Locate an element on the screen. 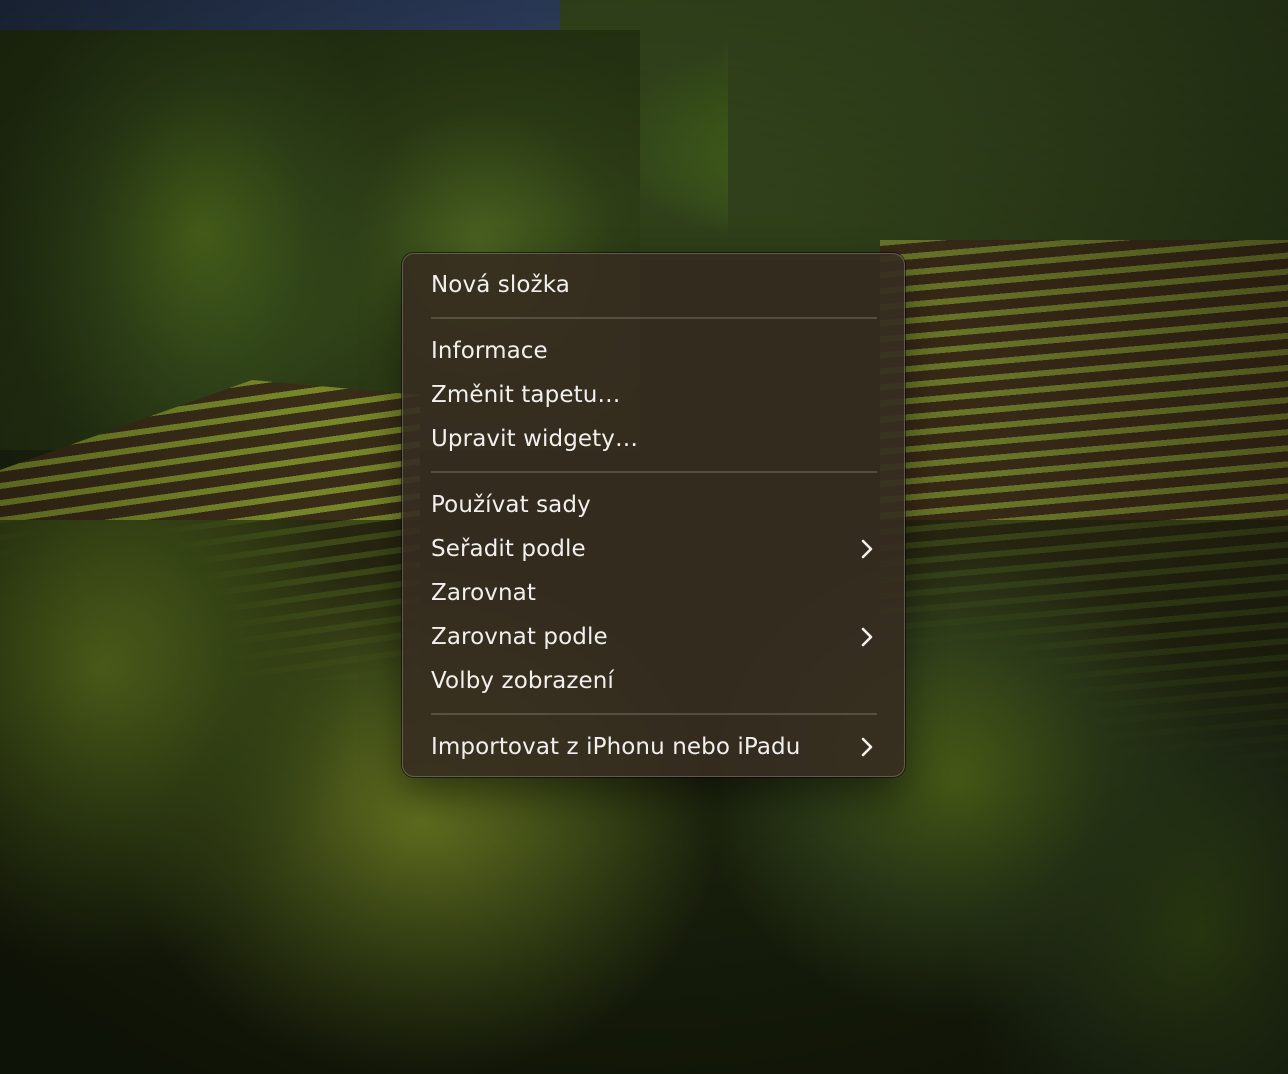 This screenshot has width=1288, height=1074. menu-item-import-from-iphone: Importovat z iPhonu nebo iPadu is located at coordinates (653, 747).